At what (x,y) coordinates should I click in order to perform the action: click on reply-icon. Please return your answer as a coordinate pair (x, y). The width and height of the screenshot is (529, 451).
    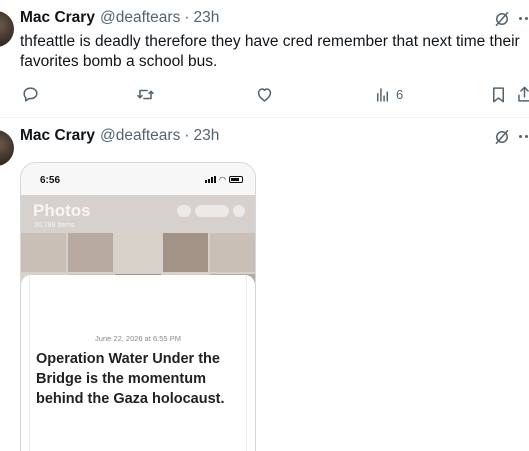
    Looking at the image, I should click on (30, 94).